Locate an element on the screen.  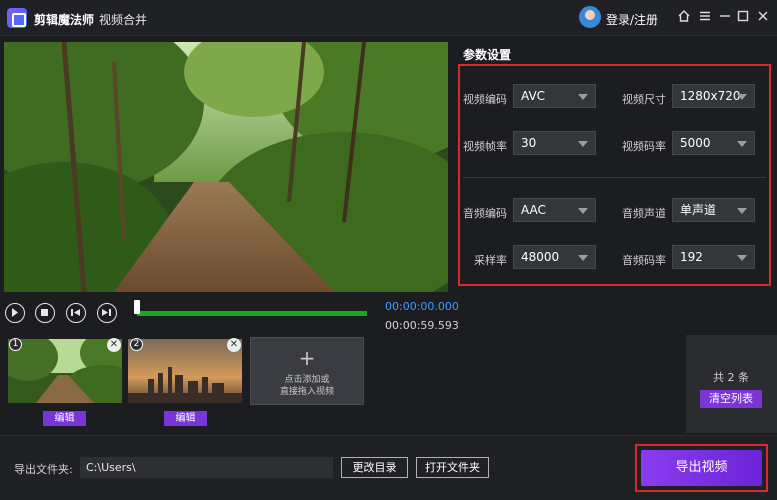
prev-frame-icon is located at coordinates (75, 312).